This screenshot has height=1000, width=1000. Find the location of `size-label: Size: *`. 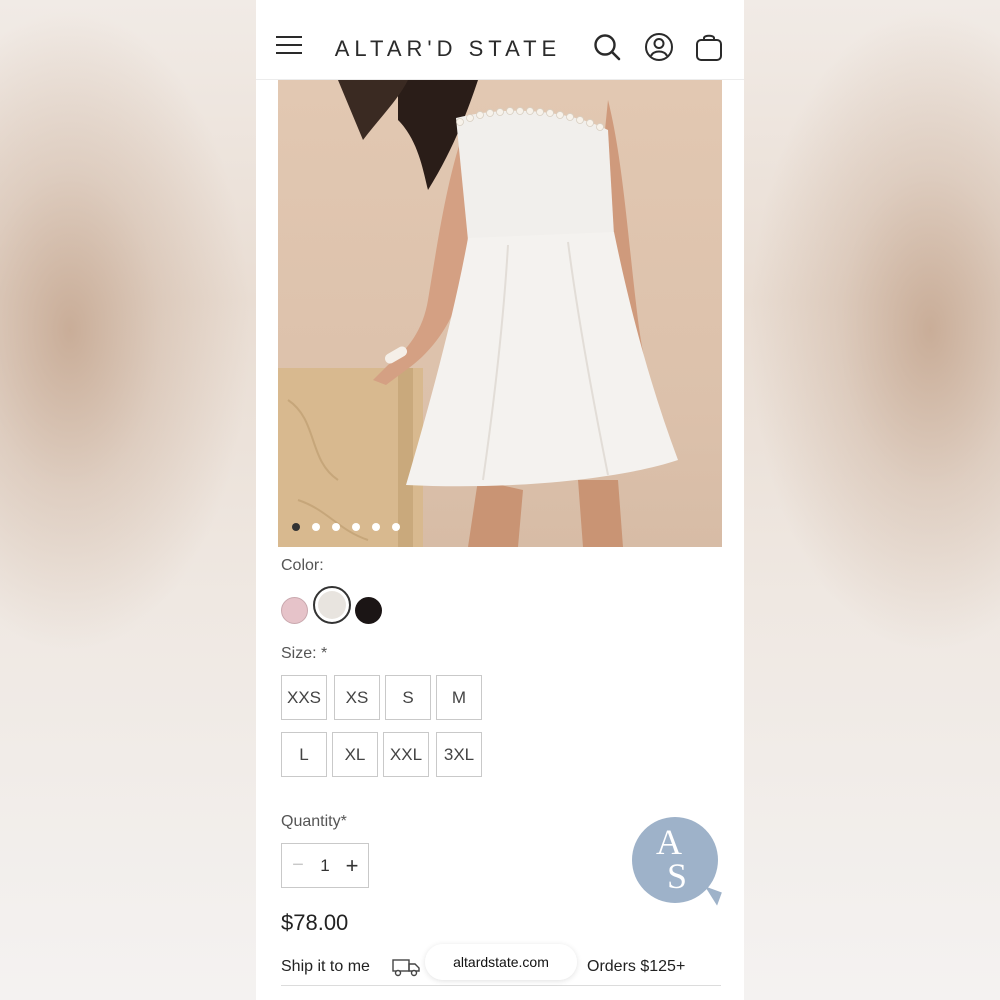

size-label: Size: * is located at coordinates (304, 653).